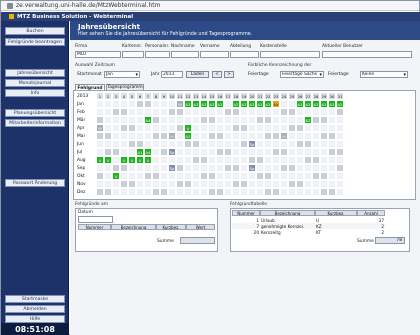  I want to click on calendar-day-cell: KZ, so click(308, 120).